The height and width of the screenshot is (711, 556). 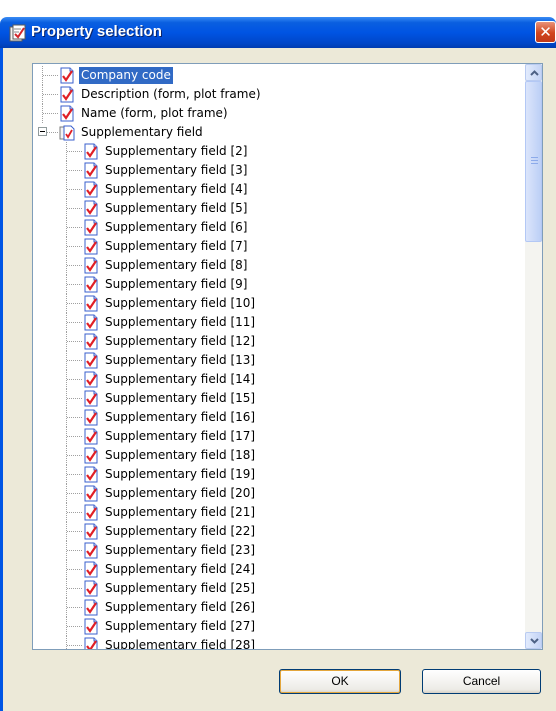 What do you see at coordinates (533, 356) in the screenshot?
I see `vertical-scrollbar` at bounding box center [533, 356].